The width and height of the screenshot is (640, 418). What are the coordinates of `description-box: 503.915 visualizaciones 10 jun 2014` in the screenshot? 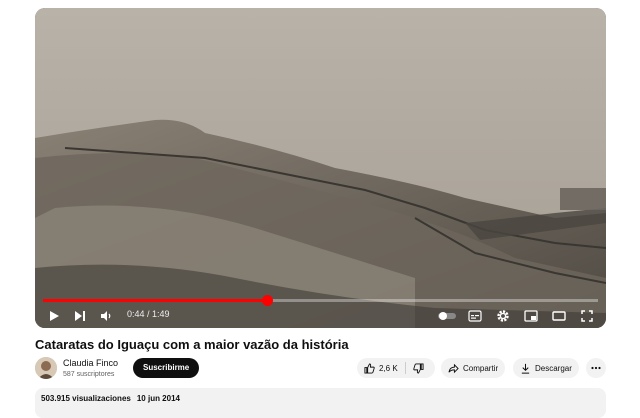 It's located at (320, 403).